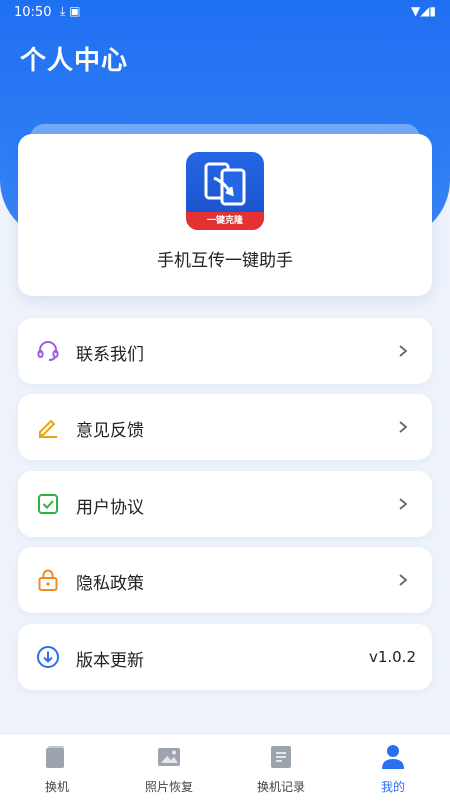 The width and height of the screenshot is (450, 801). I want to click on record-icon, so click(281, 757).